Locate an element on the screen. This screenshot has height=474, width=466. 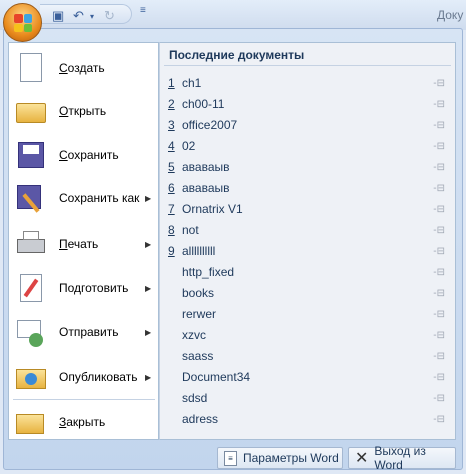
office-button is located at coordinates (22, 22).